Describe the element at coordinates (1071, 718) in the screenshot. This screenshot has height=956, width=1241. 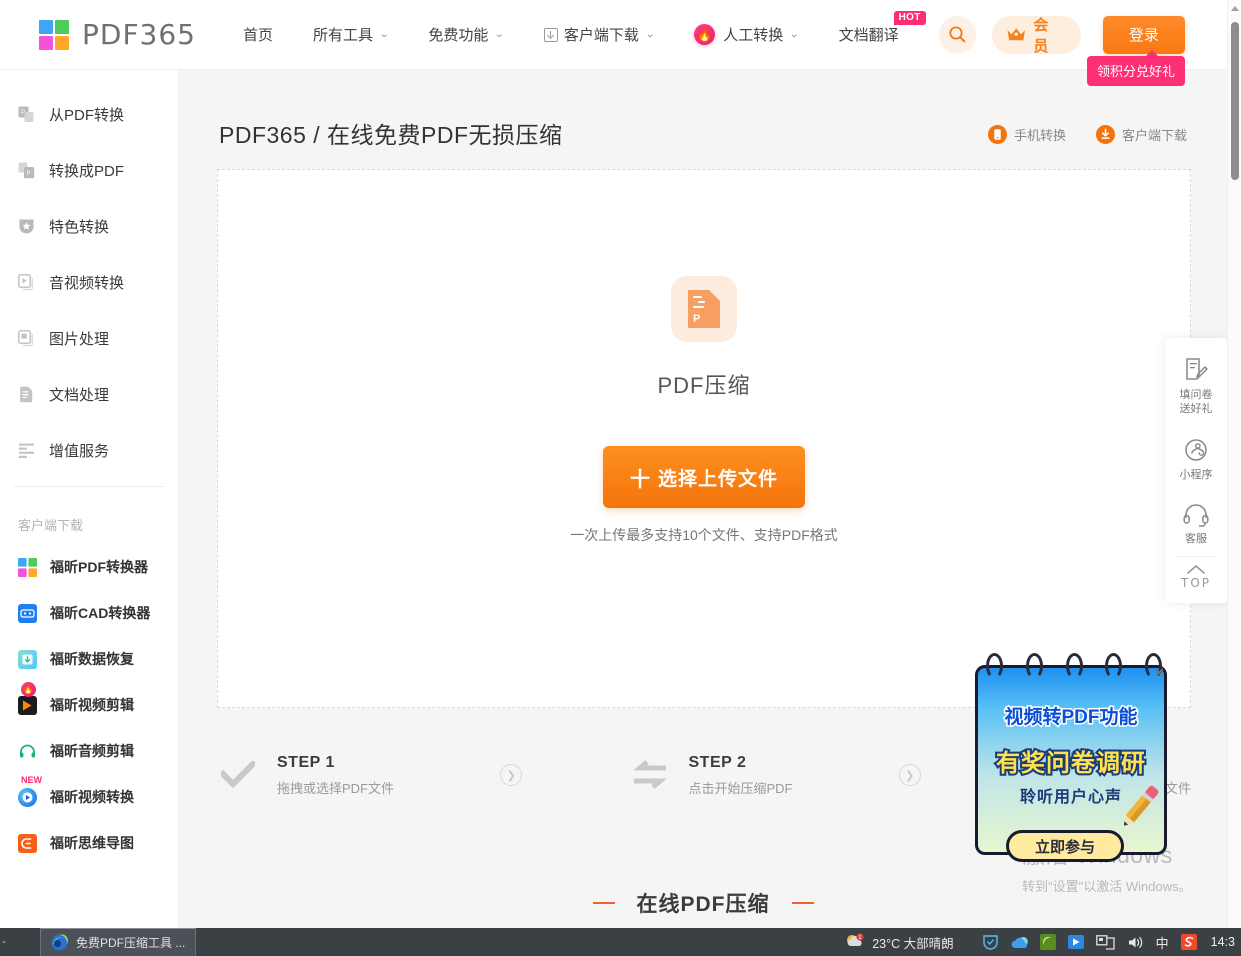
I see `survey-title: 视频转PDF功能` at that location.